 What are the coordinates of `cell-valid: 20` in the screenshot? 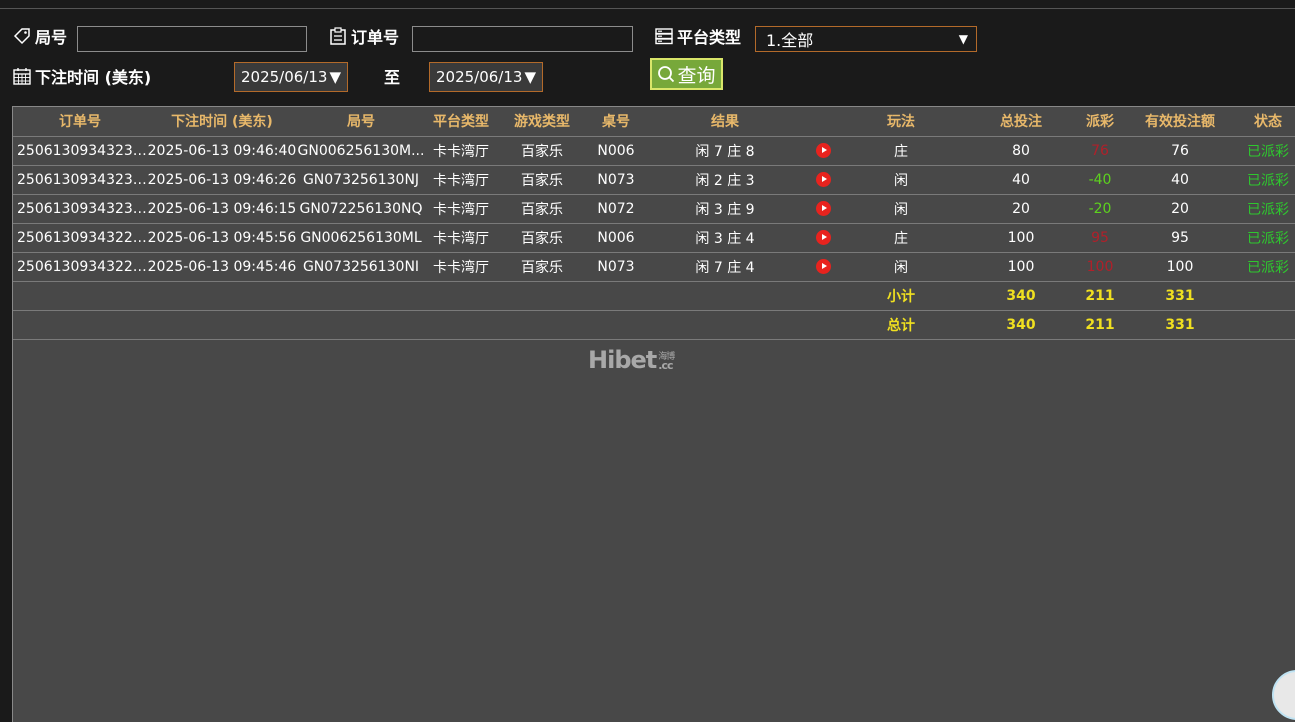 It's located at (1180, 209).